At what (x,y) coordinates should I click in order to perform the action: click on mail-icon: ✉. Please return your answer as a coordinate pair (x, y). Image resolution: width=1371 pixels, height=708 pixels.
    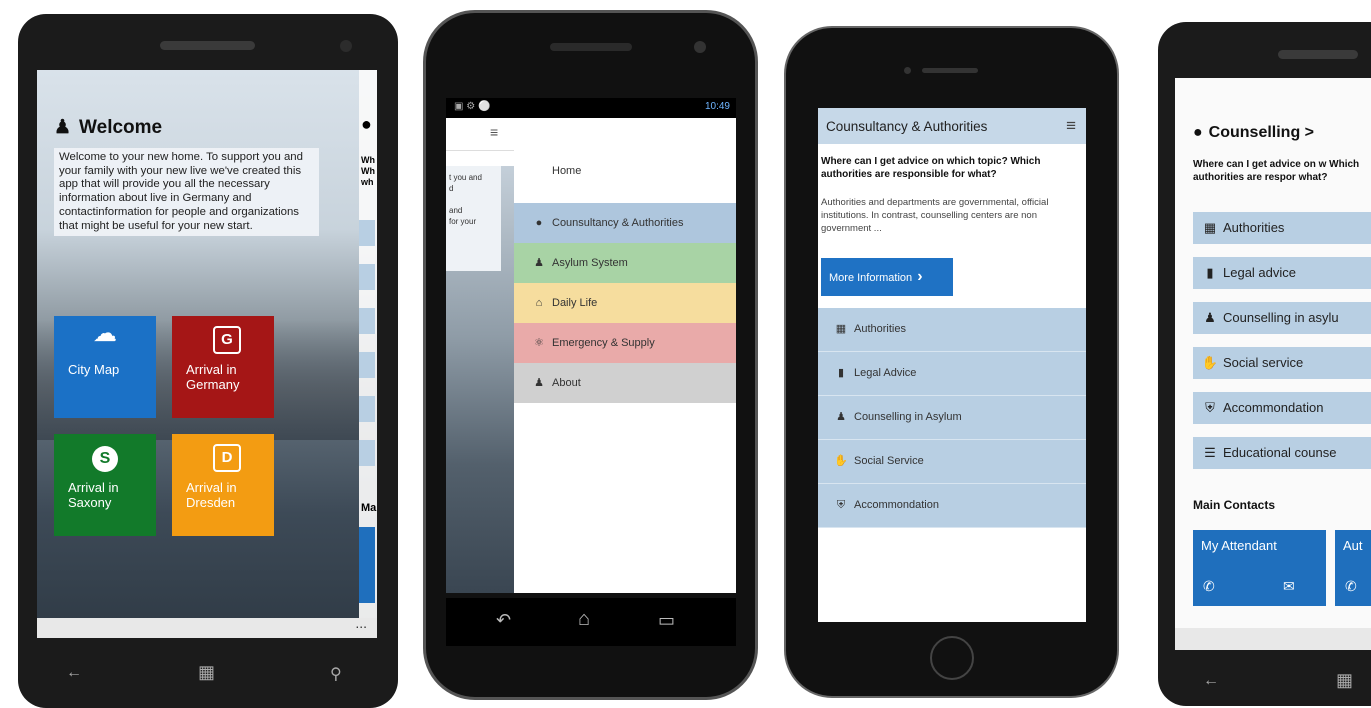
    Looking at the image, I should click on (1289, 586).